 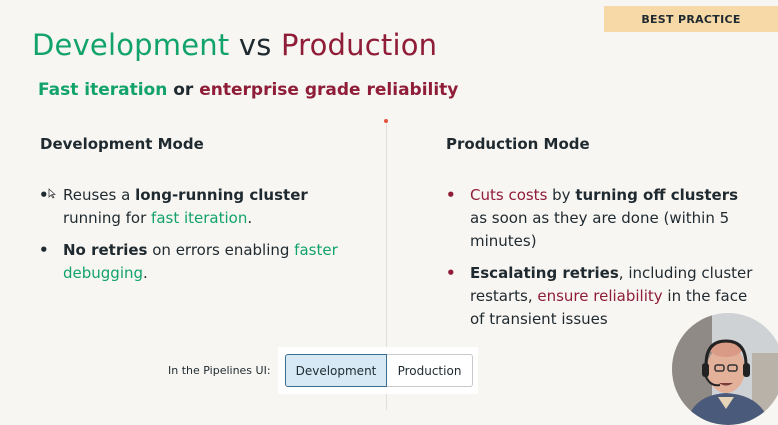 I want to click on bullet-highlight: fast iteration, so click(x=199, y=218).